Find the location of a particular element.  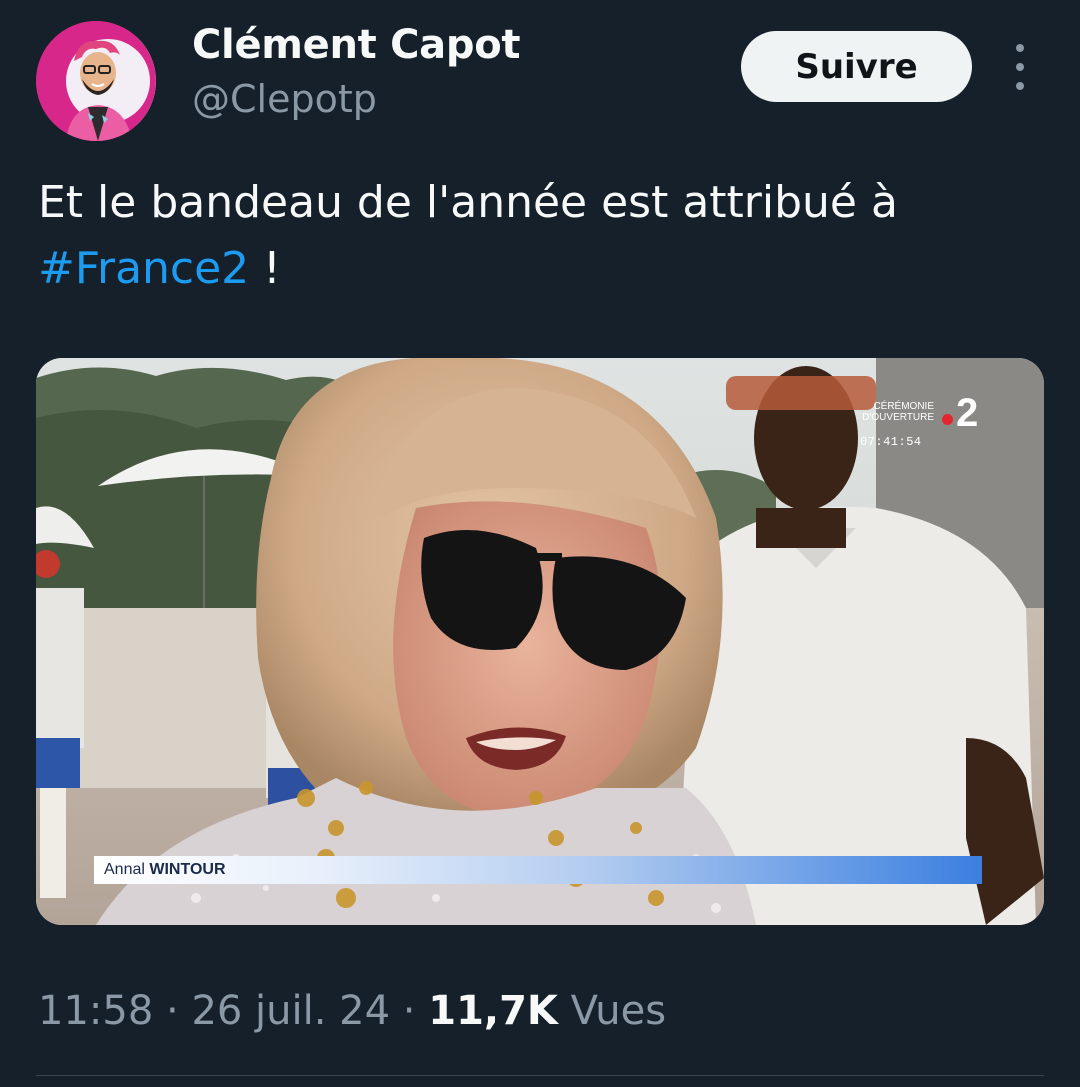

author-handle: @Clepotp is located at coordinates (284, 99).